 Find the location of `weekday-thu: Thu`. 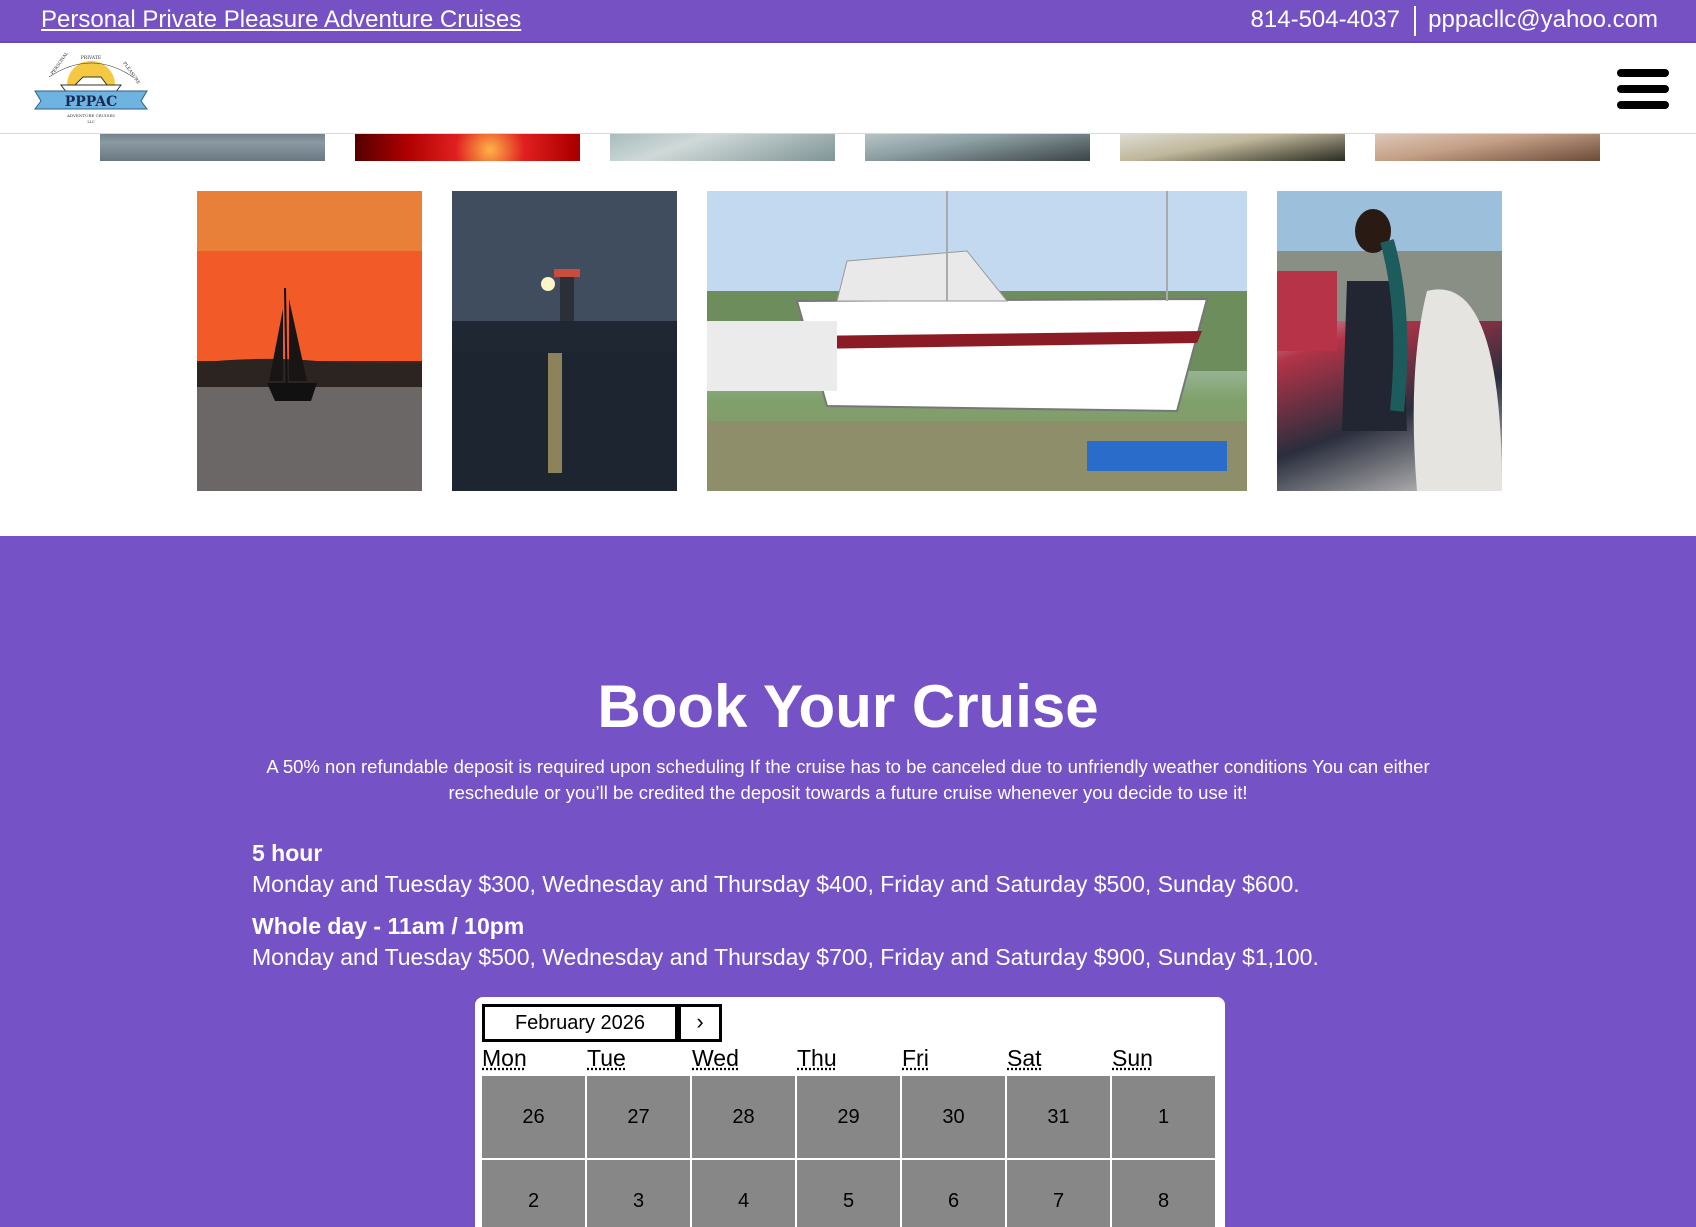

weekday-thu: Thu is located at coordinates (817, 1058).